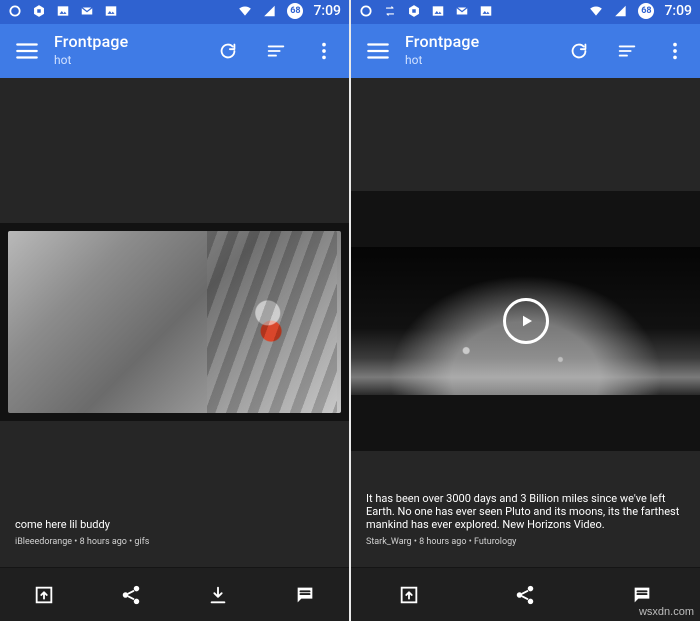  What do you see at coordinates (390, 11) in the screenshot?
I see `sync-icon` at bounding box center [390, 11].